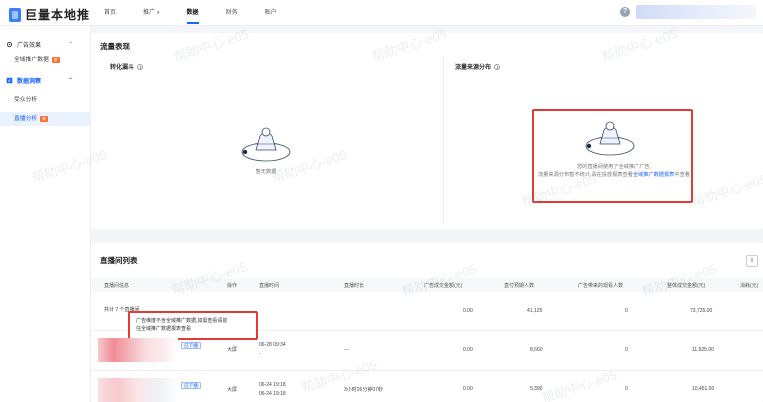 The width and height of the screenshot is (763, 402). Describe the element at coordinates (45, 60) in the screenshot. I see `sidebar-item-all-domain: 全域推广数据 新` at that location.